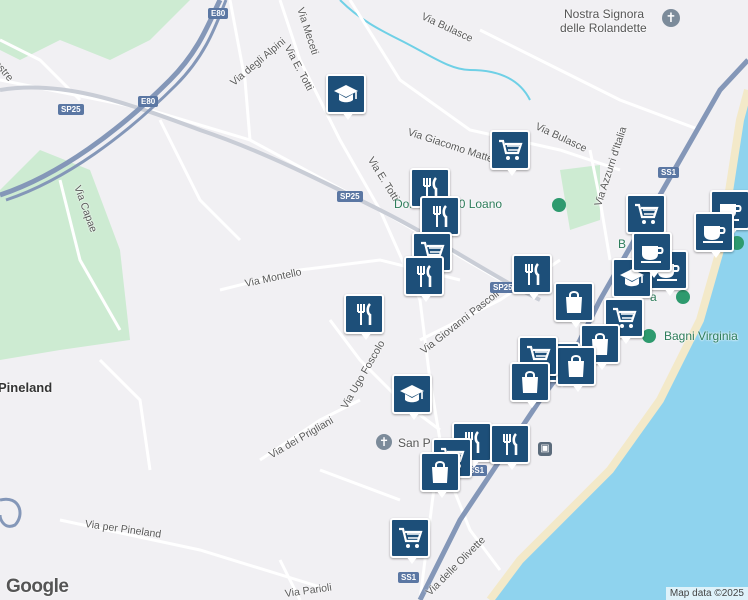 The width and height of the screenshot is (748, 600). Describe the element at coordinates (603, 28) in the screenshot. I see `place-label-nostra-signora-line2: delle Rolandette` at that location.